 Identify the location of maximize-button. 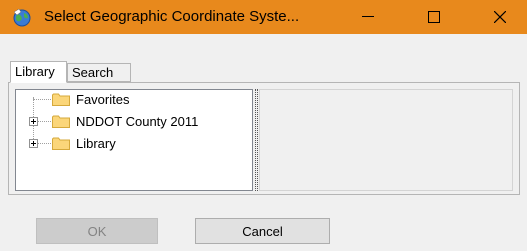
(434, 17).